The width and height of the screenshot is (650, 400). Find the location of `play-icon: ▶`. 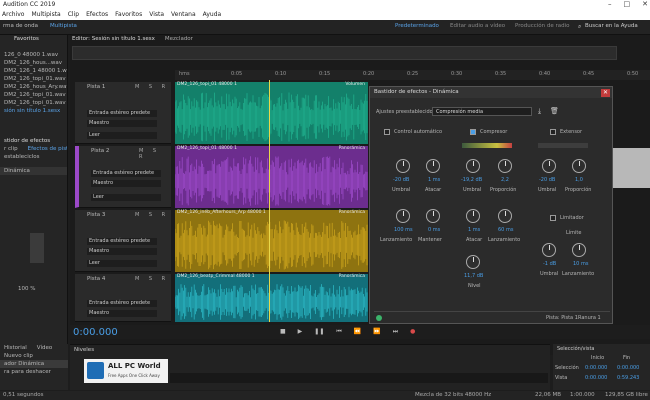

play-icon: ▶ is located at coordinates (300, 332).